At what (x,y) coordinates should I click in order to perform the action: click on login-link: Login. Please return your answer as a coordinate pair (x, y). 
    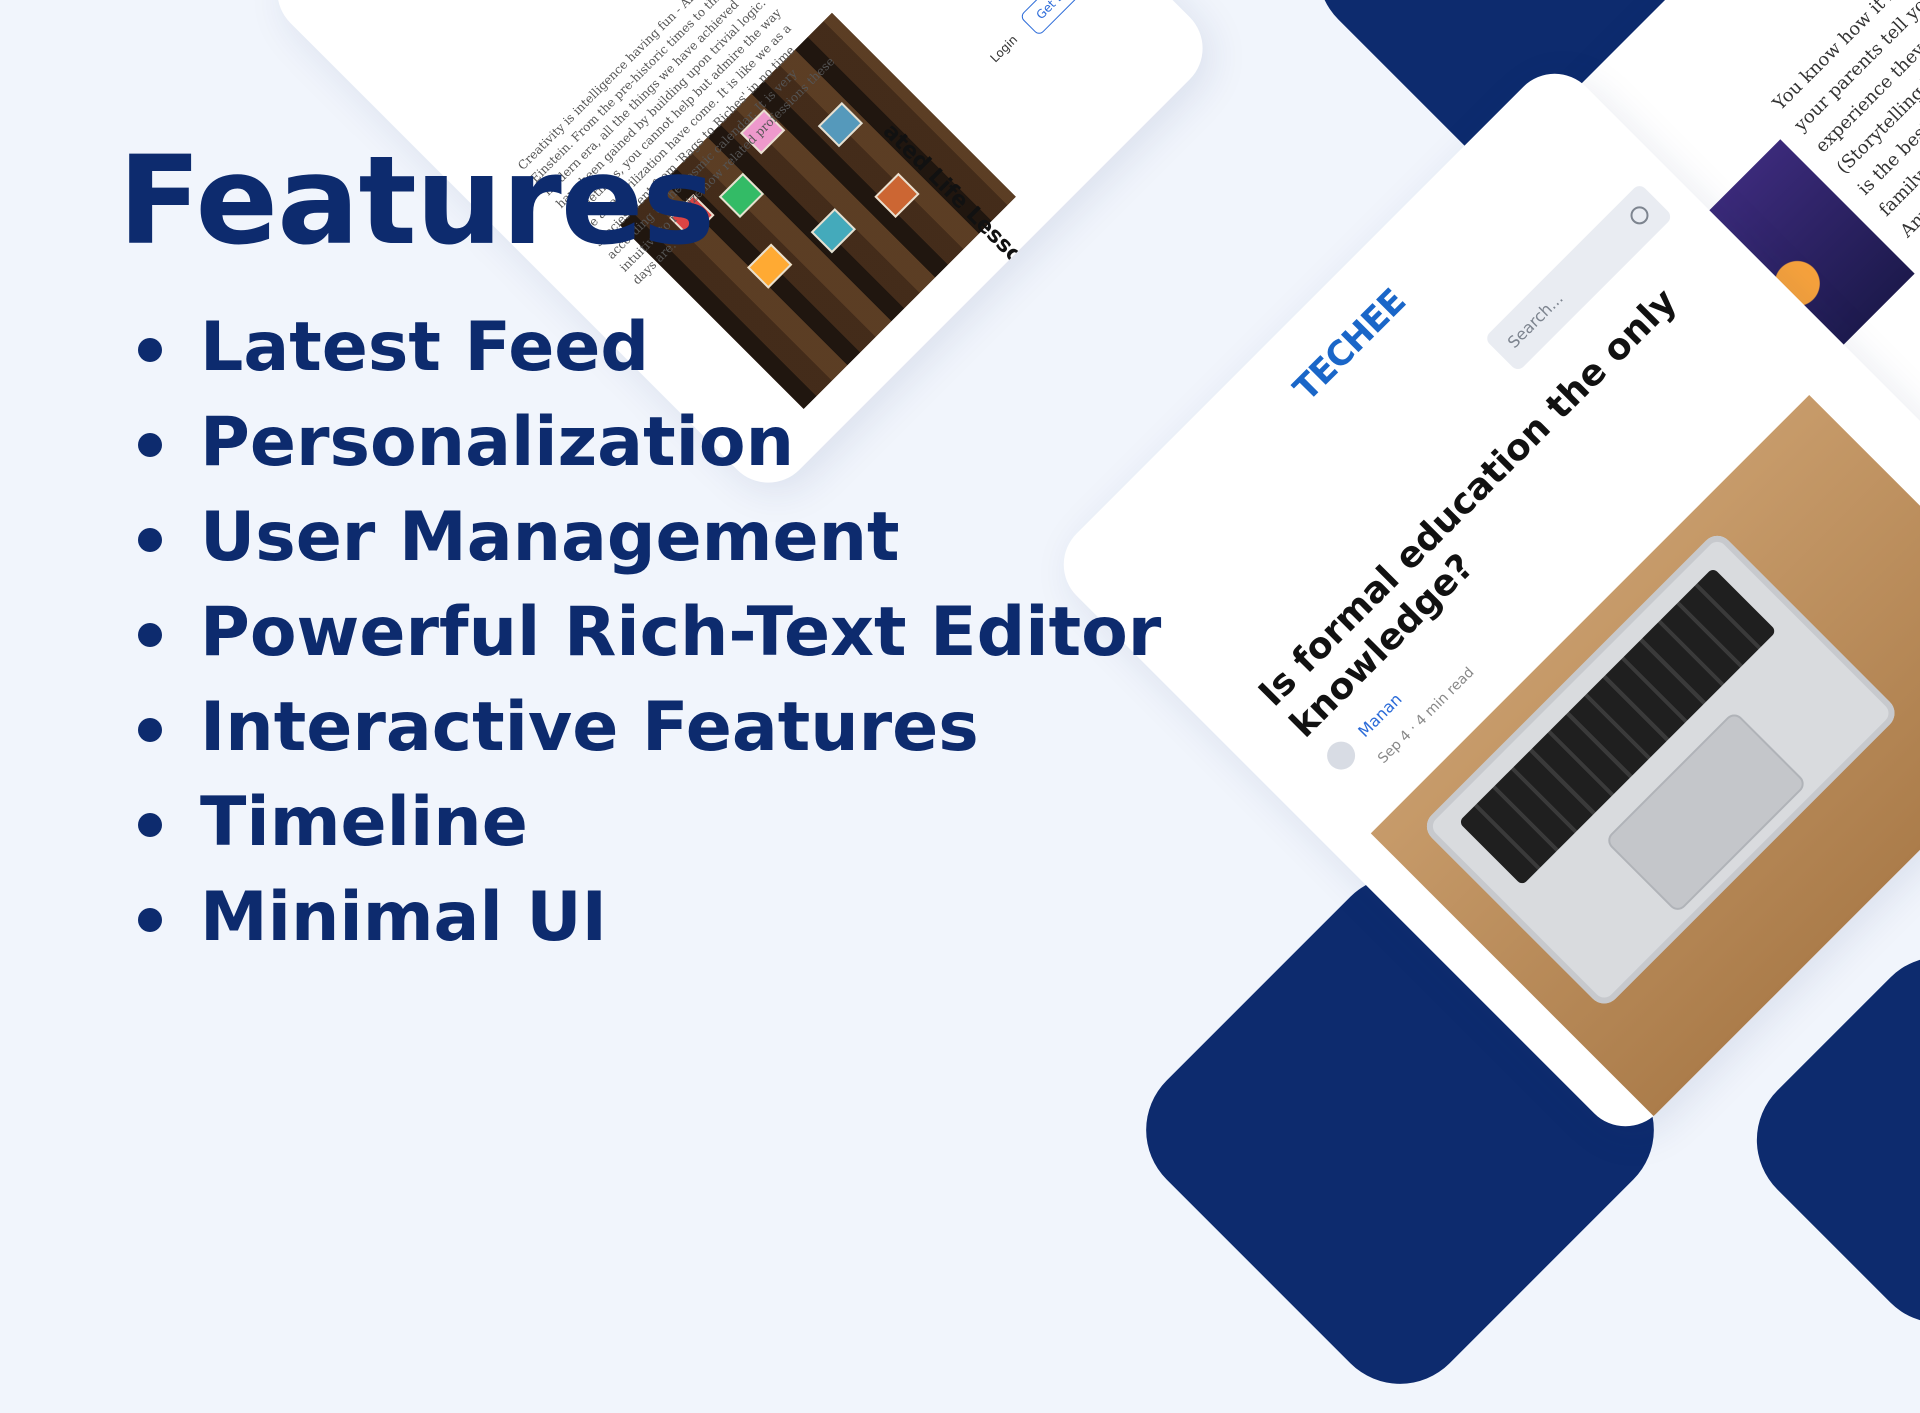
    Looking at the image, I should click on (1003, 48).